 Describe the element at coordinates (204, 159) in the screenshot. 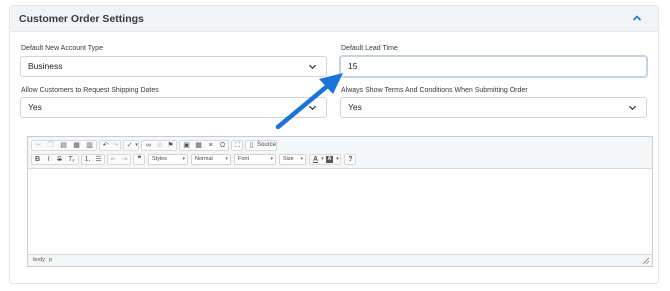

I see `format-label: Normal` at that location.